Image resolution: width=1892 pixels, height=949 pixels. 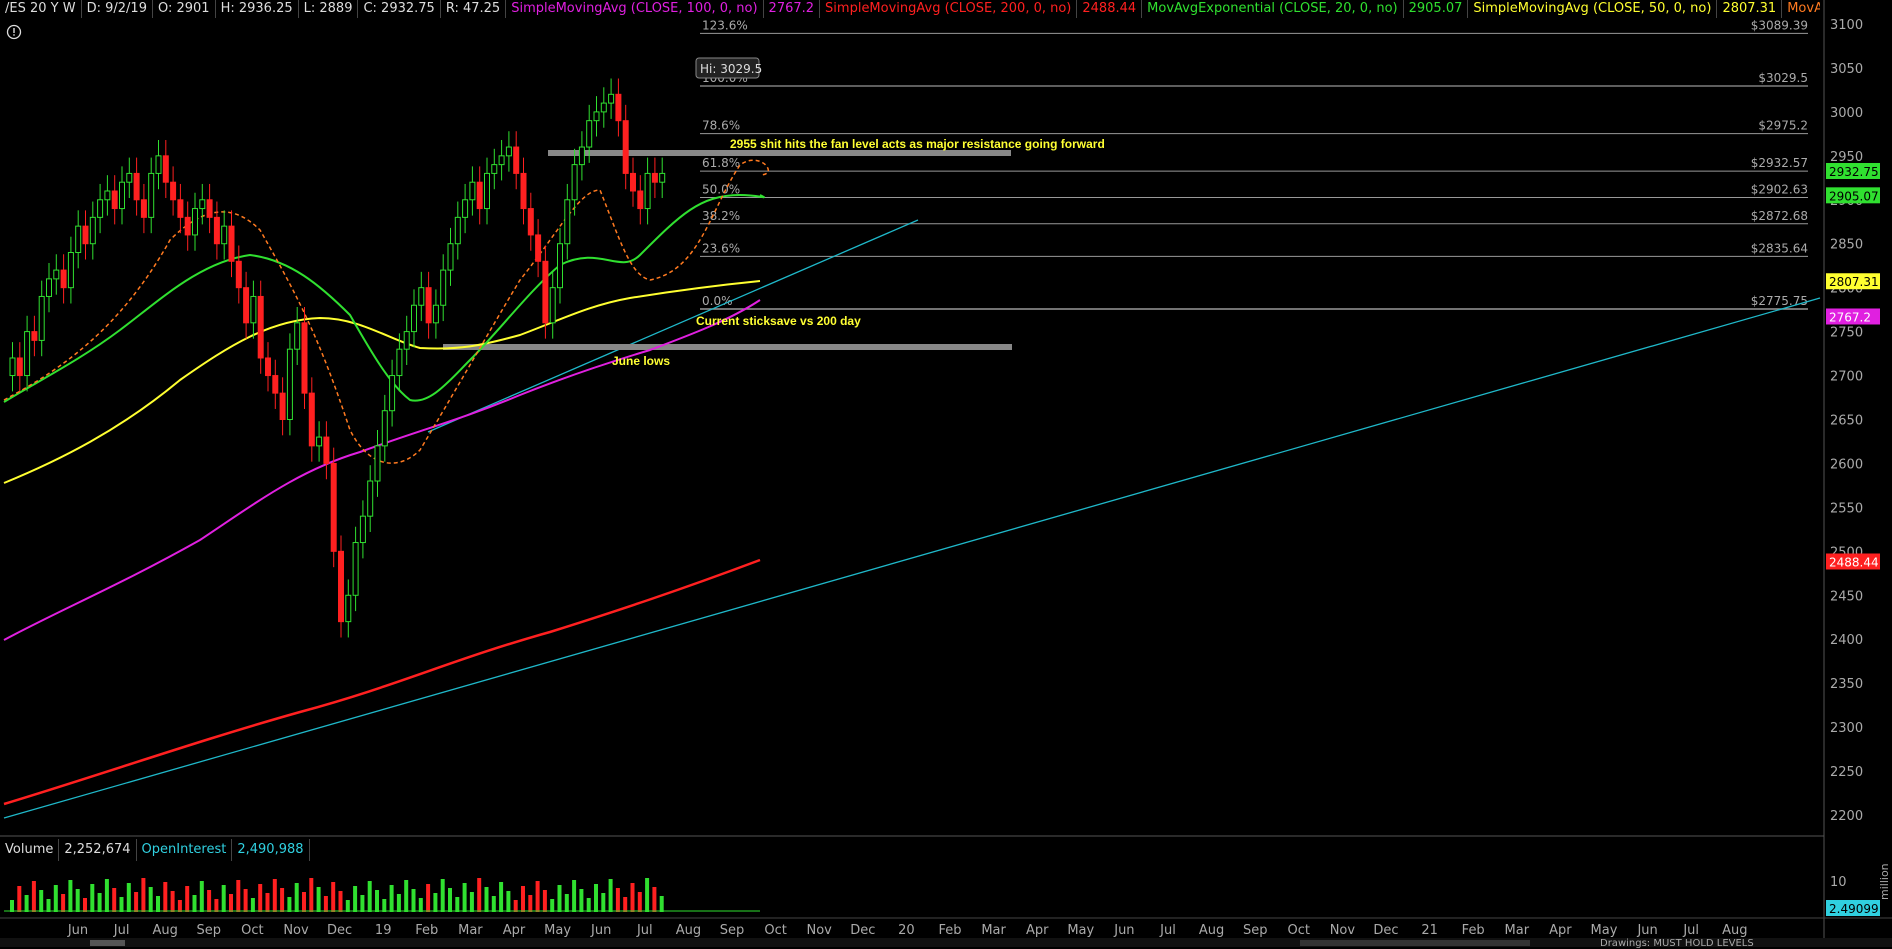 I want to click on june-lows-zone, so click(x=727, y=347).